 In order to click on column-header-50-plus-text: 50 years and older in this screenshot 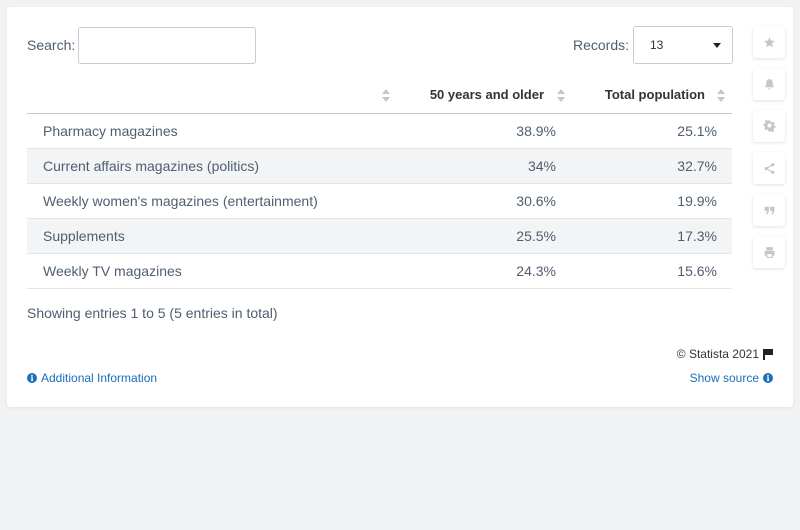, I will do `click(486, 95)`.